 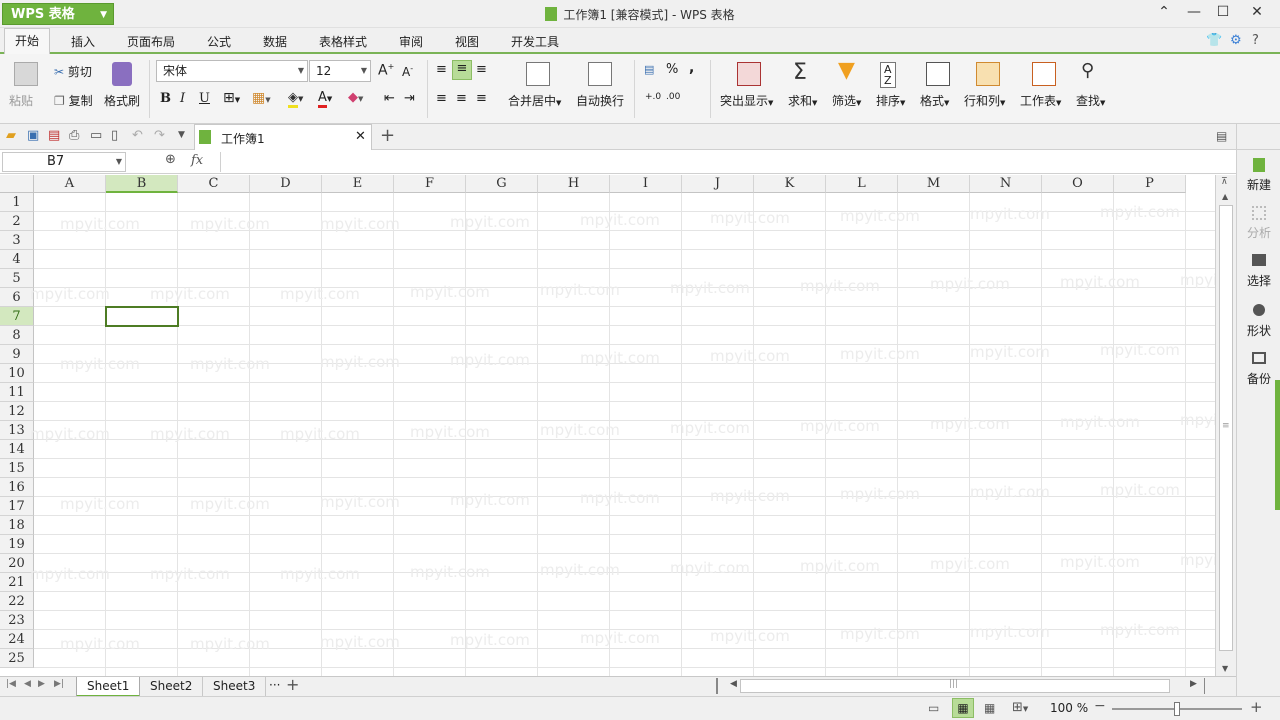 I want to click on align-center-icon: ≡, so click(x=461, y=98).